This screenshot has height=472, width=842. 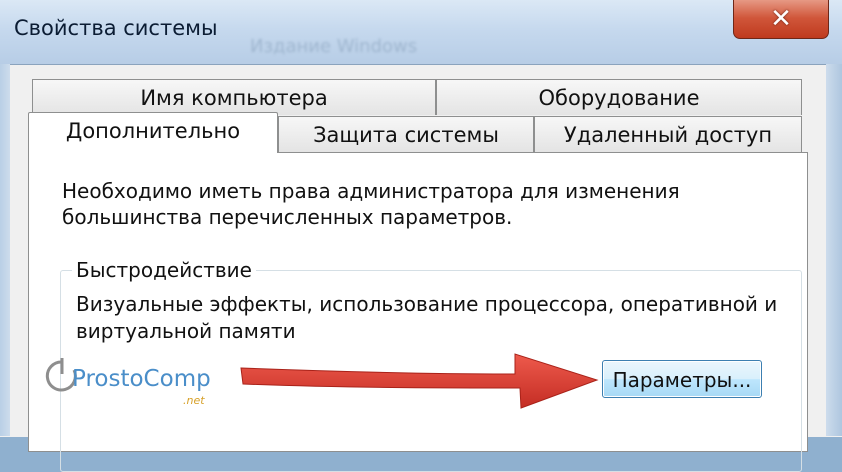 What do you see at coordinates (5, 250) in the screenshot?
I see `window-border-left` at bounding box center [5, 250].